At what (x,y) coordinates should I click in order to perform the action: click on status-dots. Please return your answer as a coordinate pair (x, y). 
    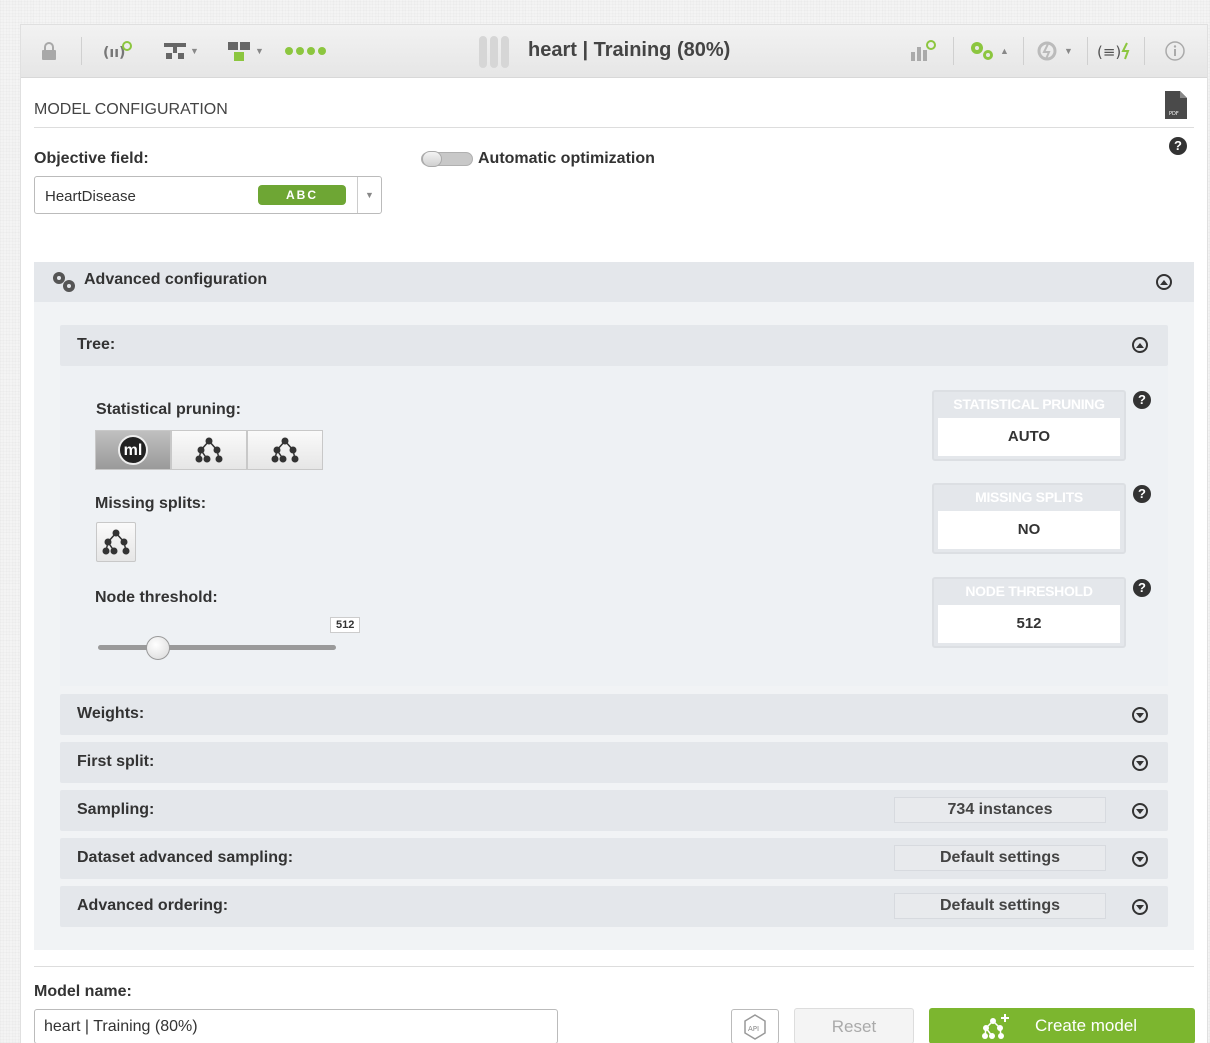
    Looking at the image, I should click on (305, 51).